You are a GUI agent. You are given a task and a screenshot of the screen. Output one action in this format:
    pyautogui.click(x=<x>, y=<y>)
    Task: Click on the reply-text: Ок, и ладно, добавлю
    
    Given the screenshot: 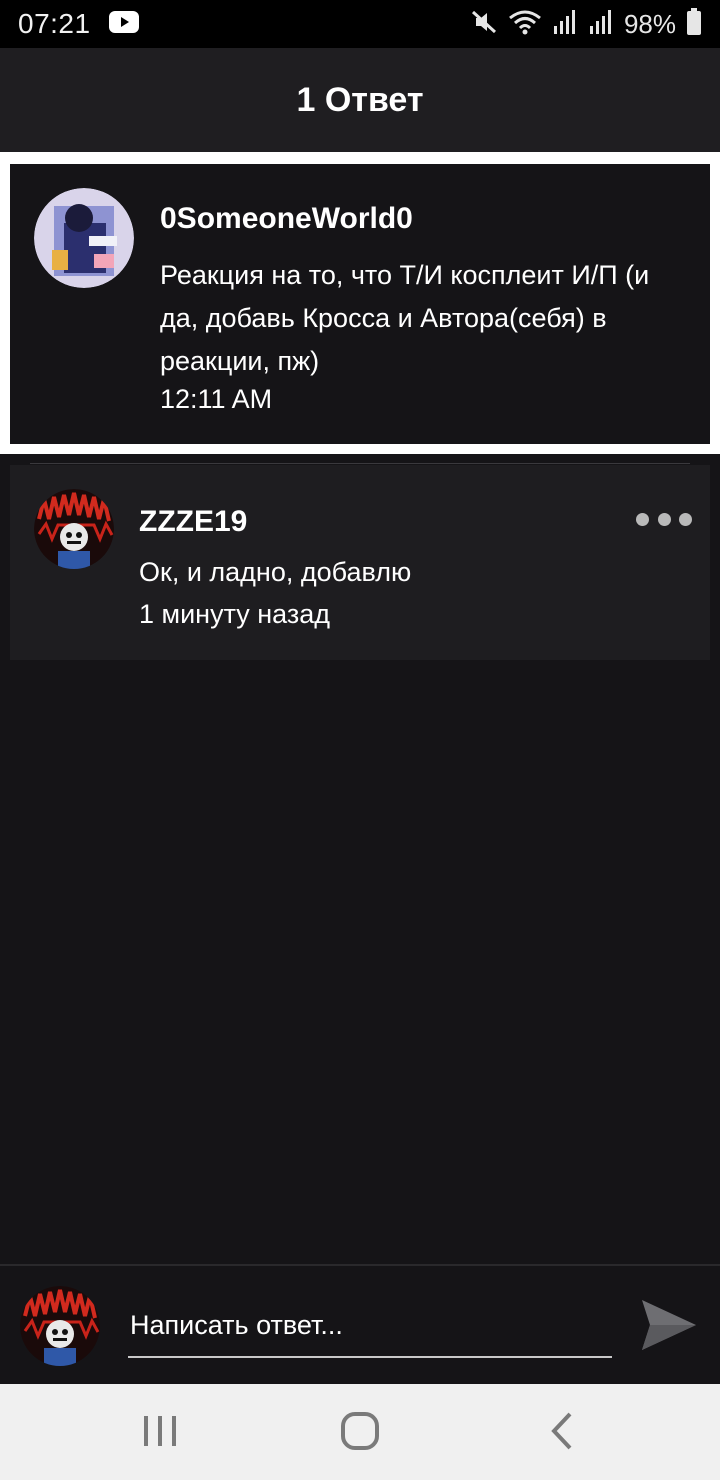 What is the action you would take?
    pyautogui.click(x=275, y=572)
    